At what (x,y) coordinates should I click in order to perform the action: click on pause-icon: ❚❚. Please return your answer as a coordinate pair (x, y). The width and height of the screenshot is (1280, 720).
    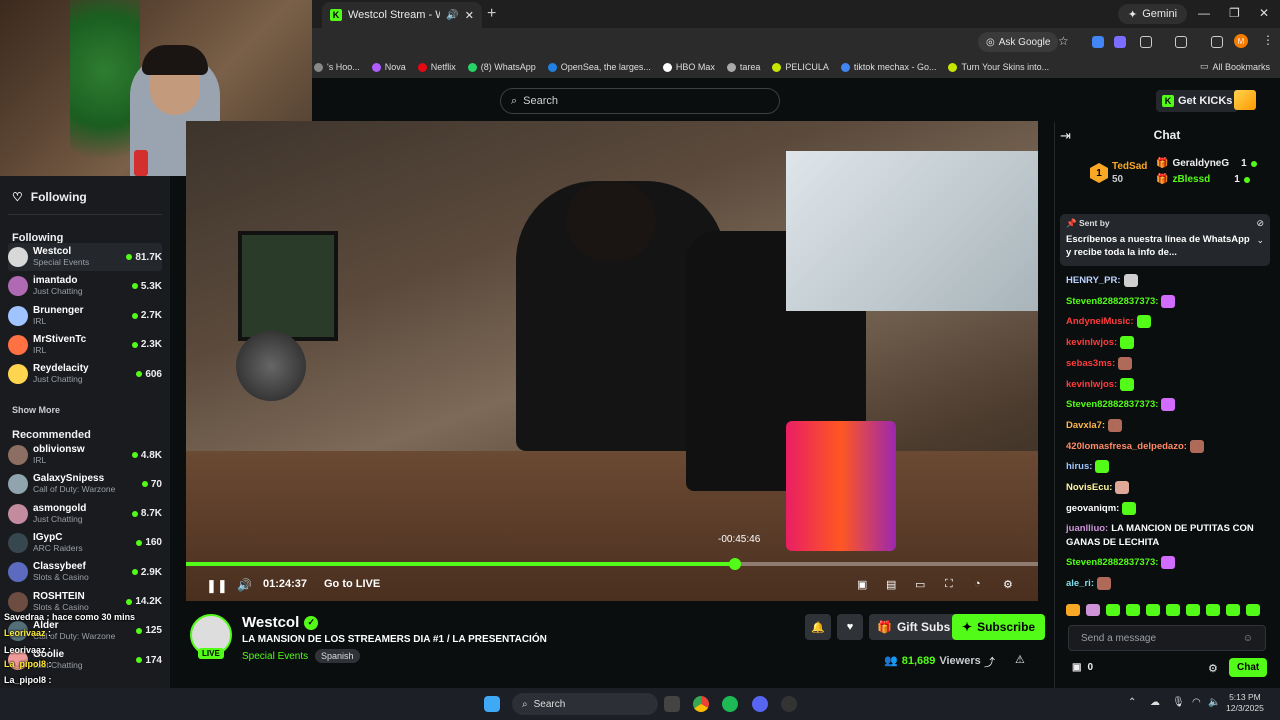
    Looking at the image, I should click on (217, 586).